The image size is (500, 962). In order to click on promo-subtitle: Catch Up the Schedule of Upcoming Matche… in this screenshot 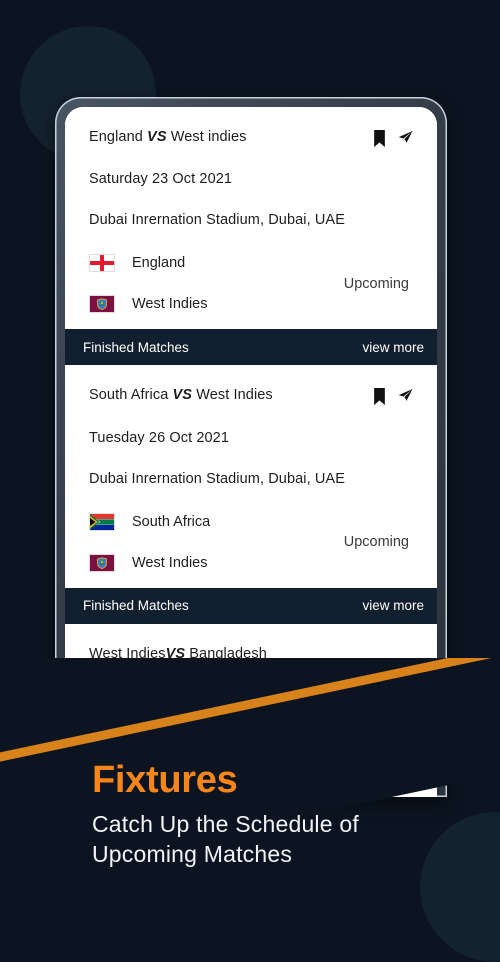, I will do `click(225, 839)`.